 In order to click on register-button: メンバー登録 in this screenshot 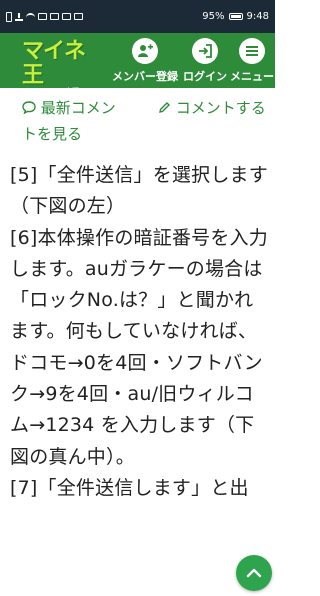, I will do `click(145, 60)`.